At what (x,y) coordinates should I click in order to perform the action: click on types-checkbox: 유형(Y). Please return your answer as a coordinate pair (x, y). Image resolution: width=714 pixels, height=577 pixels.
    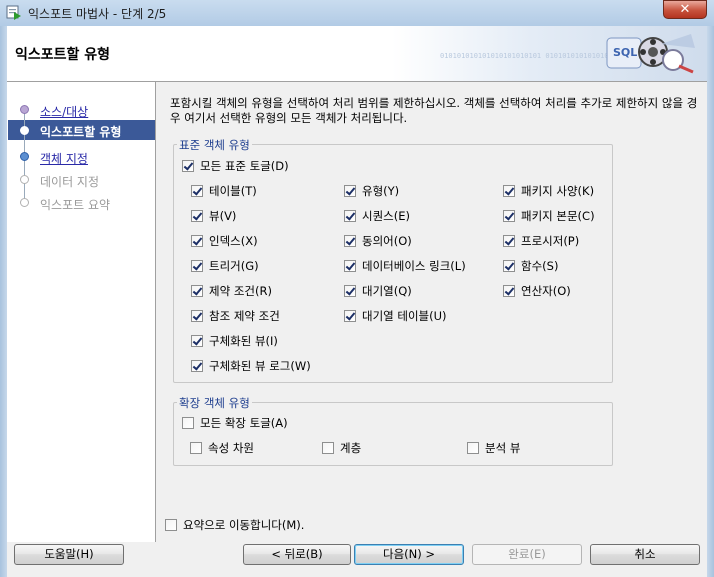
    Looking at the image, I should click on (371, 191).